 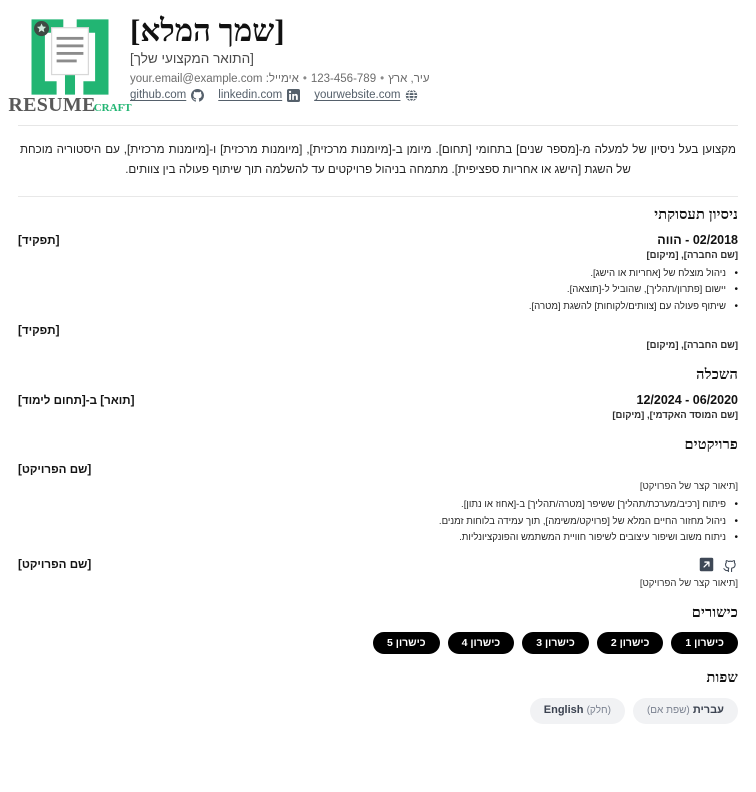 I want to click on section-title-skills: כישורים, so click(x=714, y=612).